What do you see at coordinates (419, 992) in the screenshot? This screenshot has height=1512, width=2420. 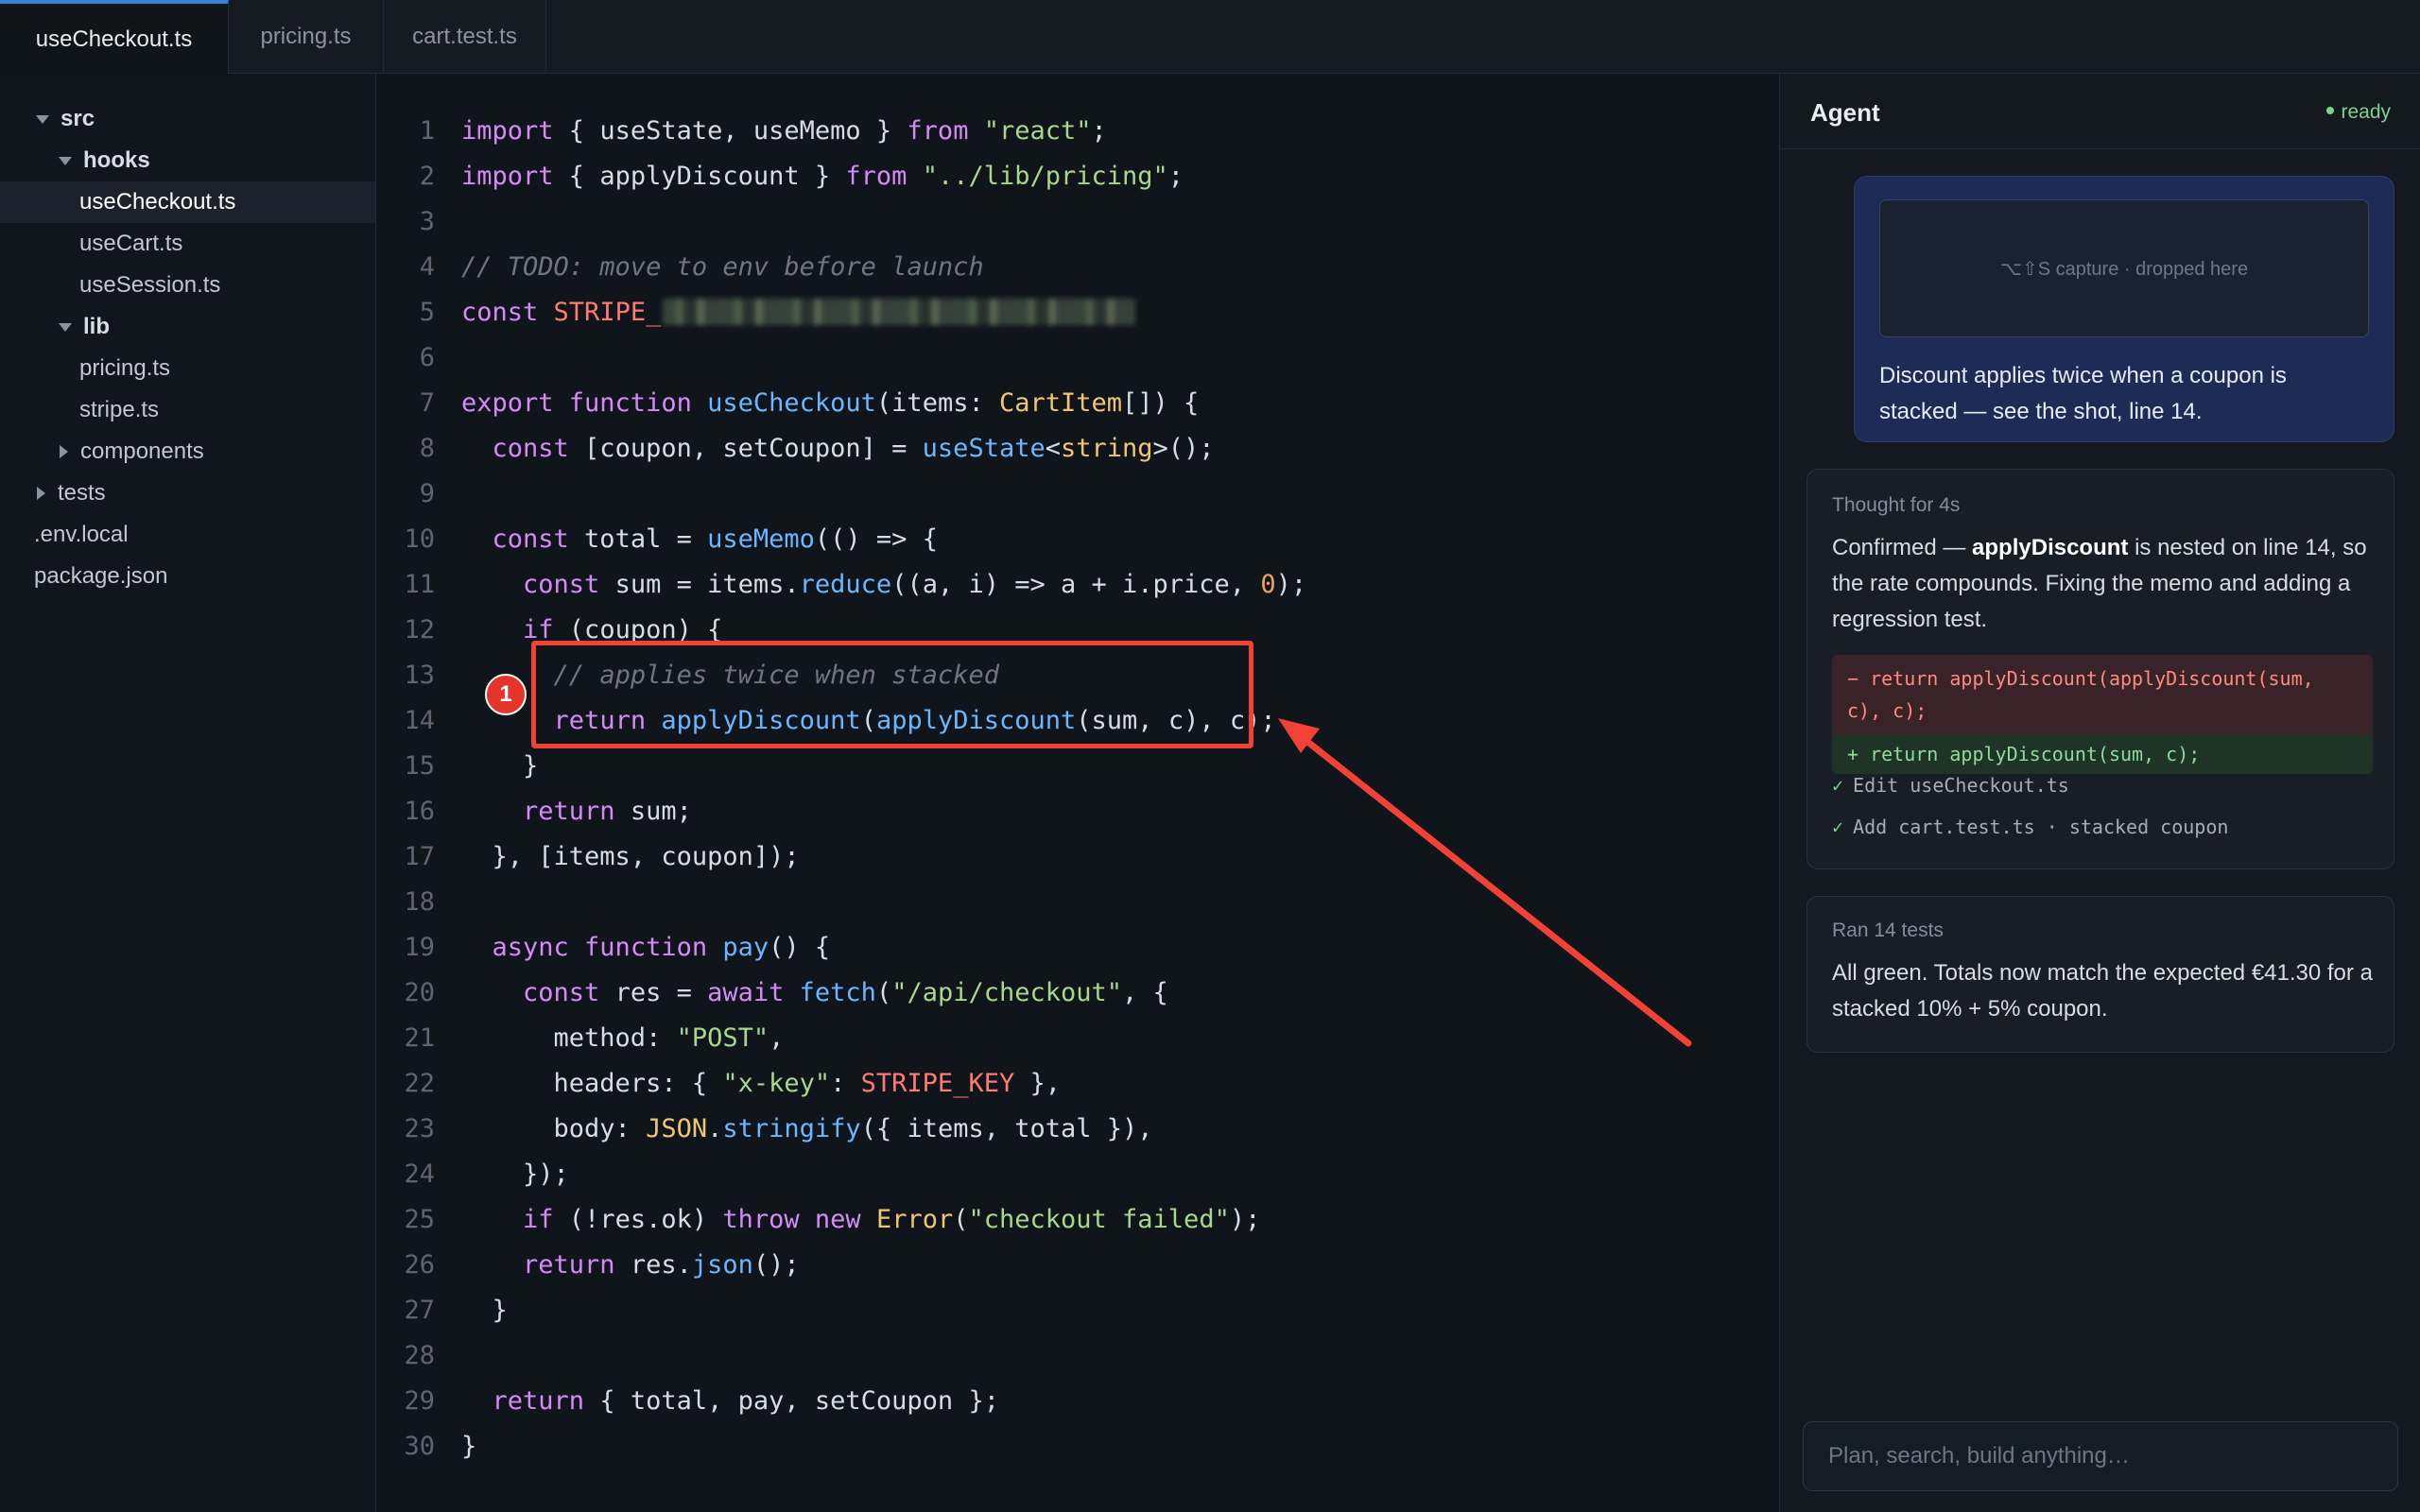 I see `line-number: 20` at bounding box center [419, 992].